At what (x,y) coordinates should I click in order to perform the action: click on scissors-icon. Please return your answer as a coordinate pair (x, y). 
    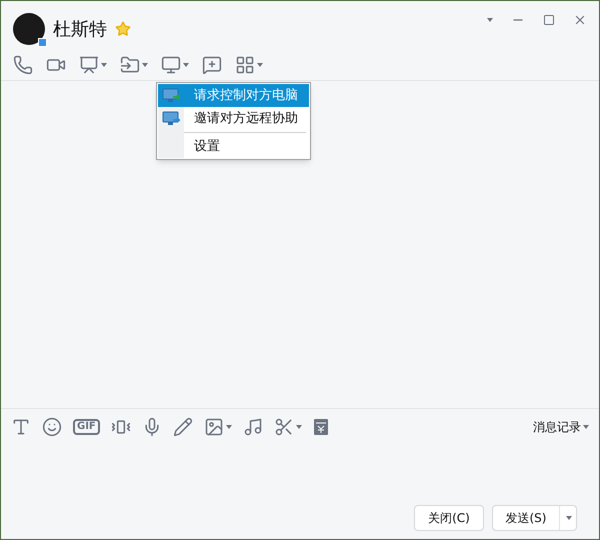
    Looking at the image, I should click on (284, 427).